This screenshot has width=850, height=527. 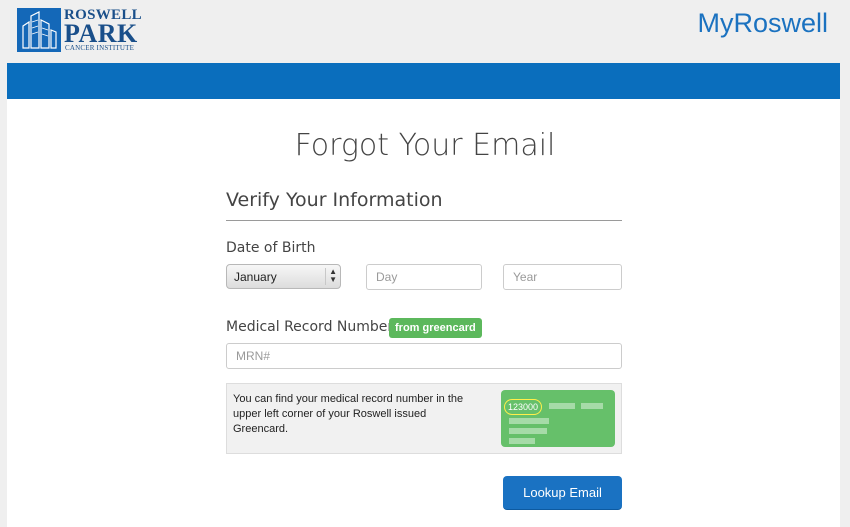 What do you see at coordinates (425, 31) in the screenshot?
I see `site-header: ROSWELL PARK CANCER INSTITUTE MyRoswell` at bounding box center [425, 31].